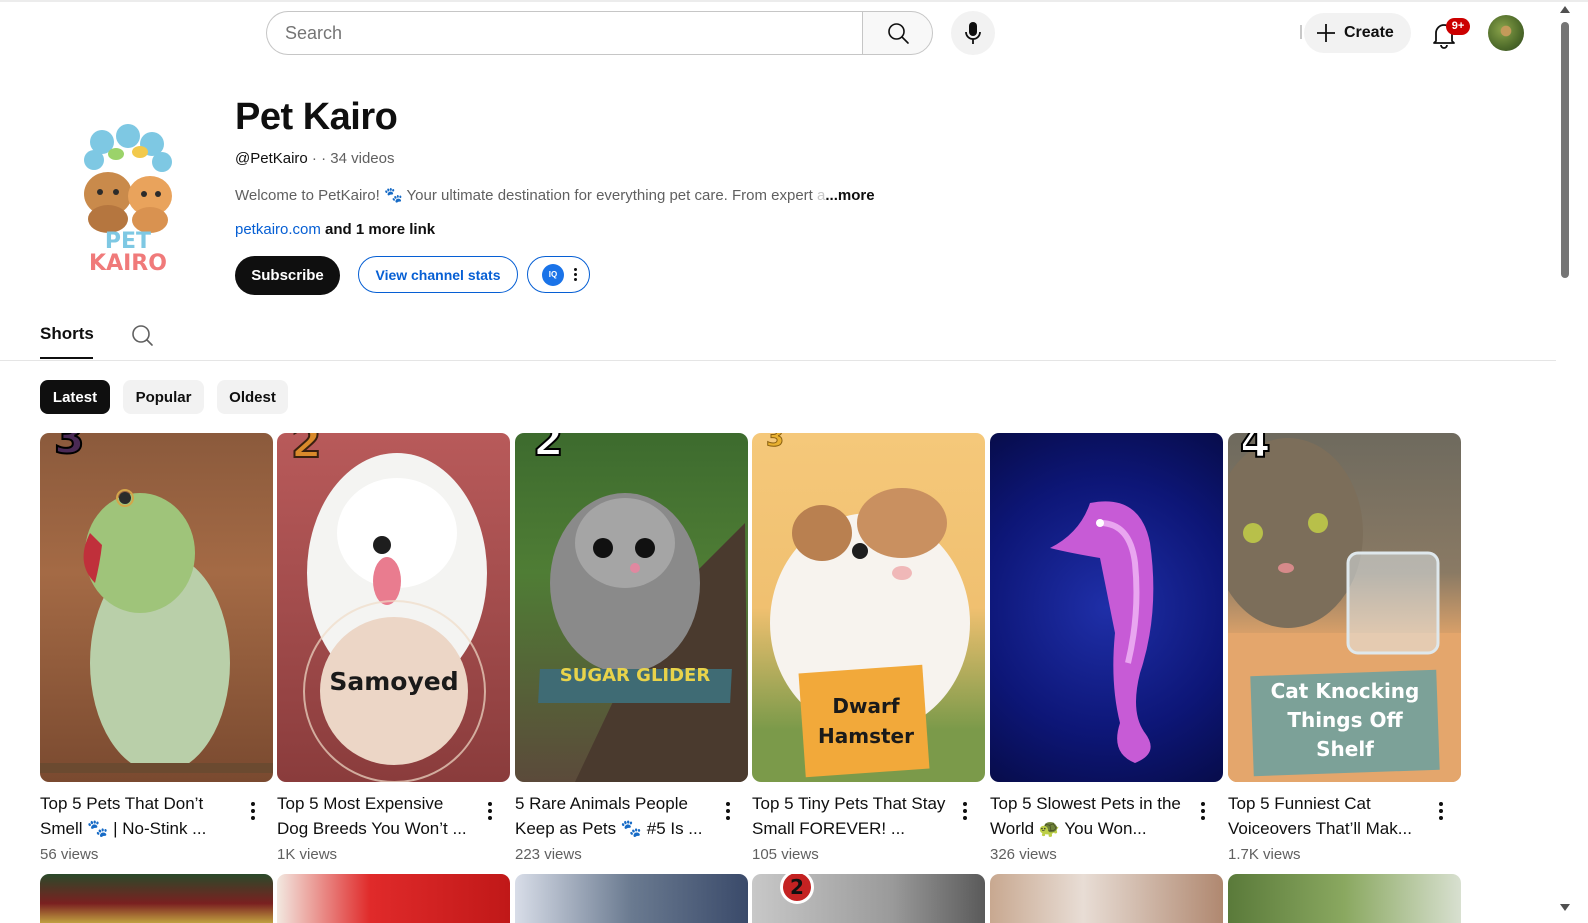 The image size is (1588, 923). I want to click on scrollbar-thumb, so click(1565, 150).